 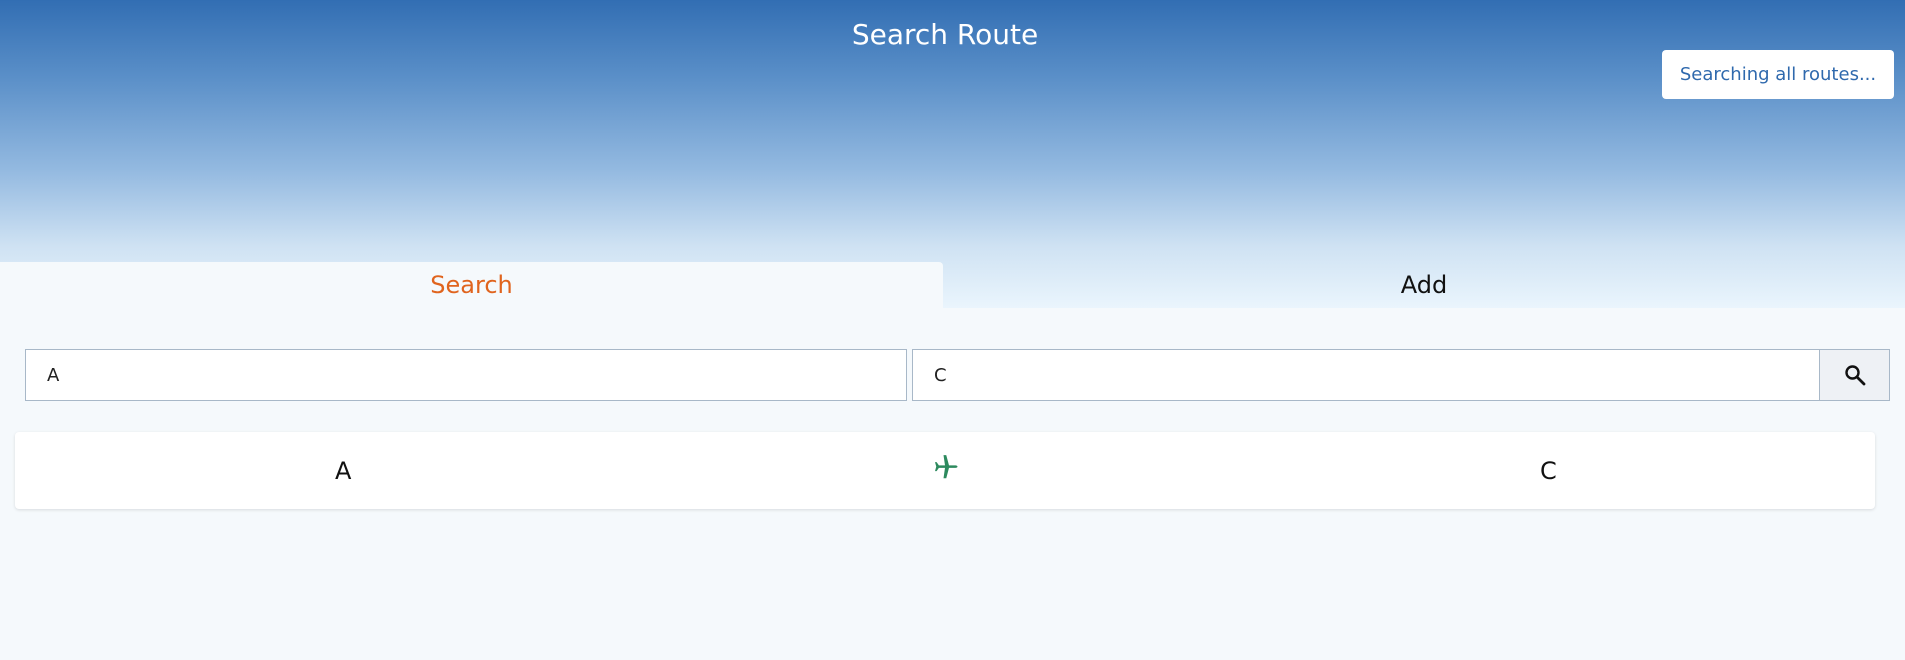 What do you see at coordinates (1424, 285) in the screenshot?
I see `tab-add: Add` at bounding box center [1424, 285].